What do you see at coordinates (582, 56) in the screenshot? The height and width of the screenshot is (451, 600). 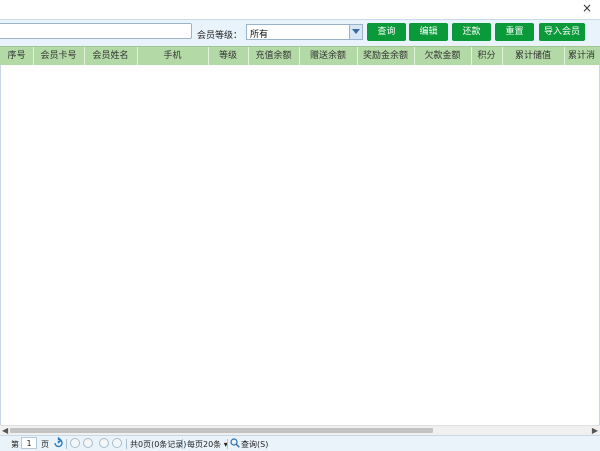 I see `column-header: 累计消` at bounding box center [582, 56].